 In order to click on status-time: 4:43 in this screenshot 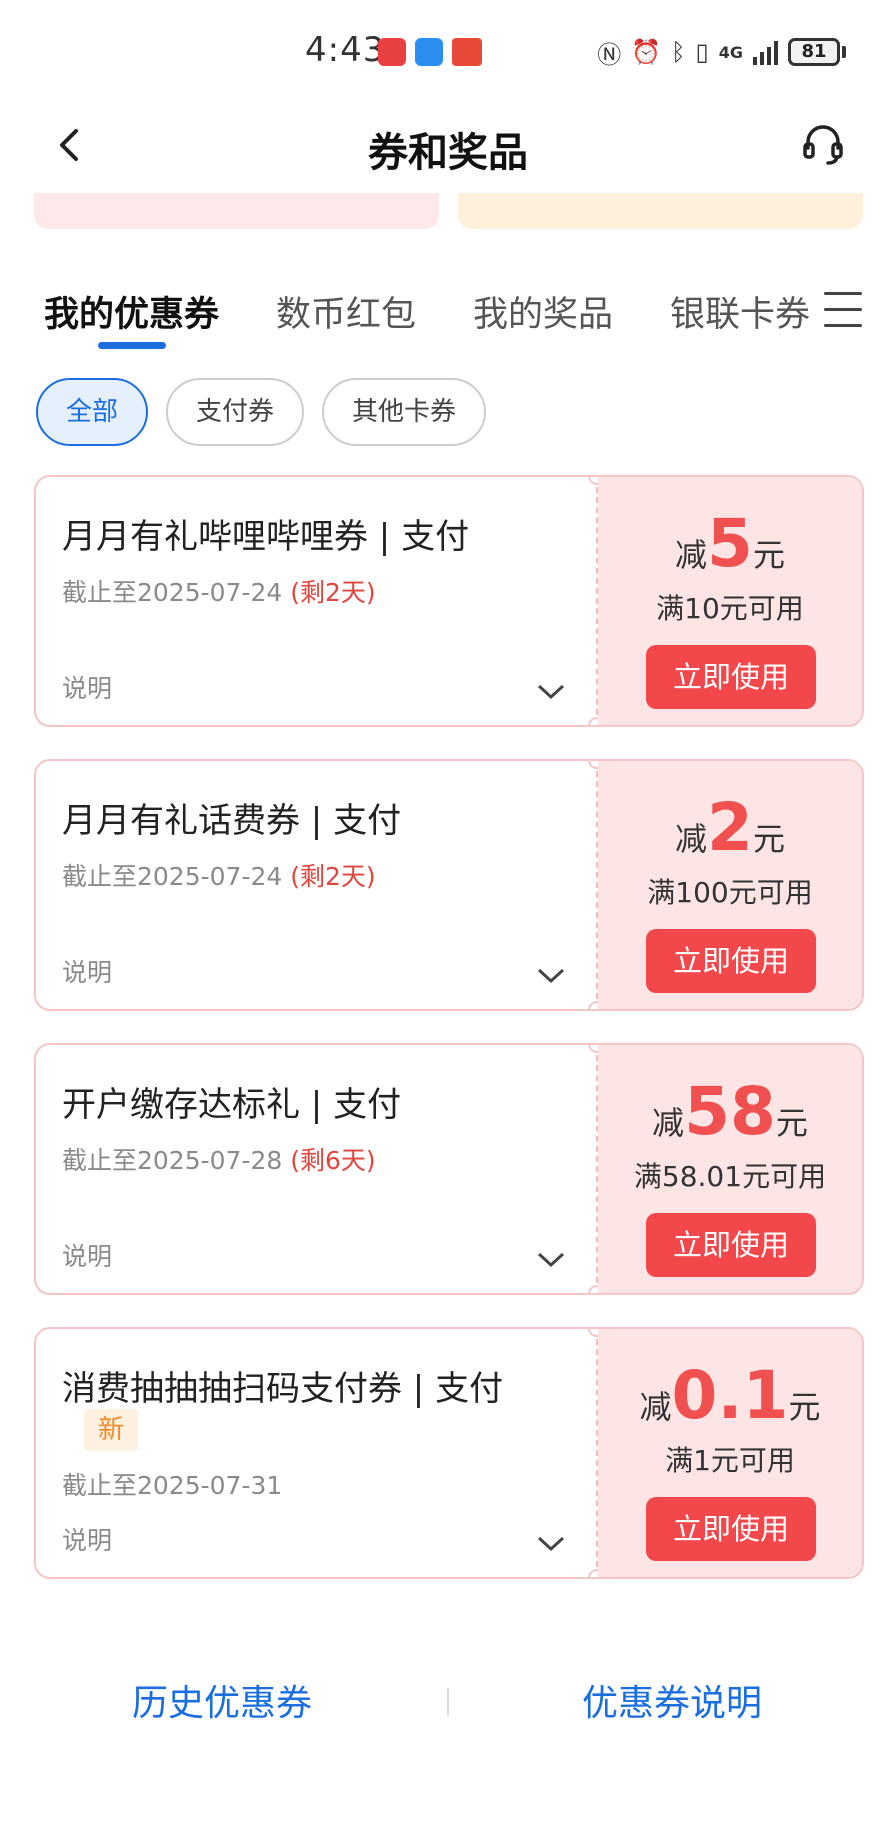, I will do `click(345, 50)`.